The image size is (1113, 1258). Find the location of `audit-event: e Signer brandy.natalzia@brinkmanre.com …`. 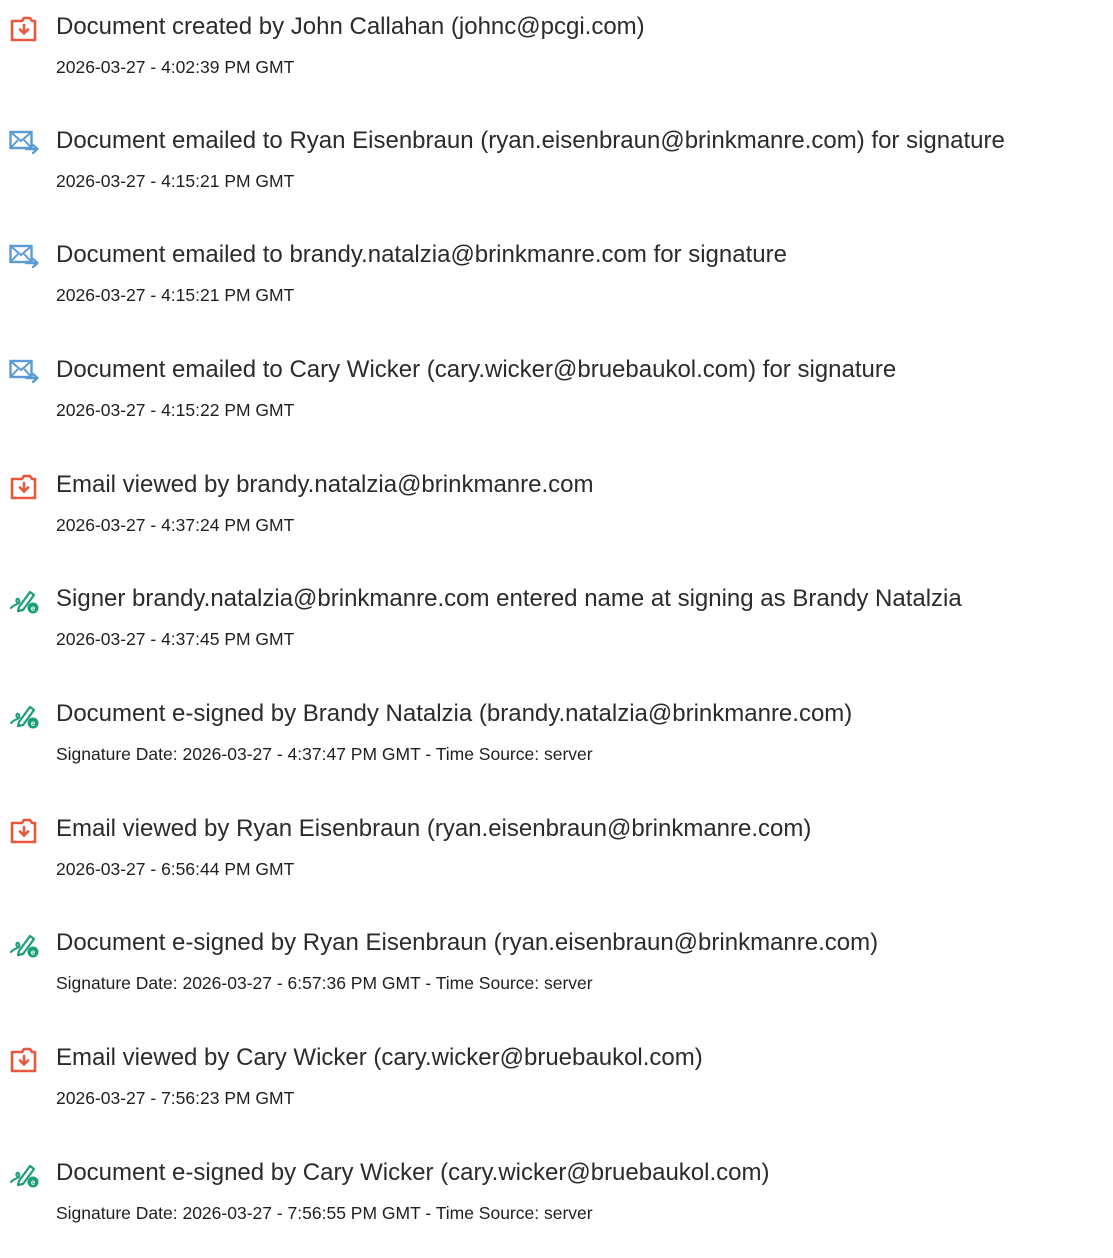

audit-event: e Signer brandy.natalzia@brinkmanre.com … is located at coordinates (556, 634).